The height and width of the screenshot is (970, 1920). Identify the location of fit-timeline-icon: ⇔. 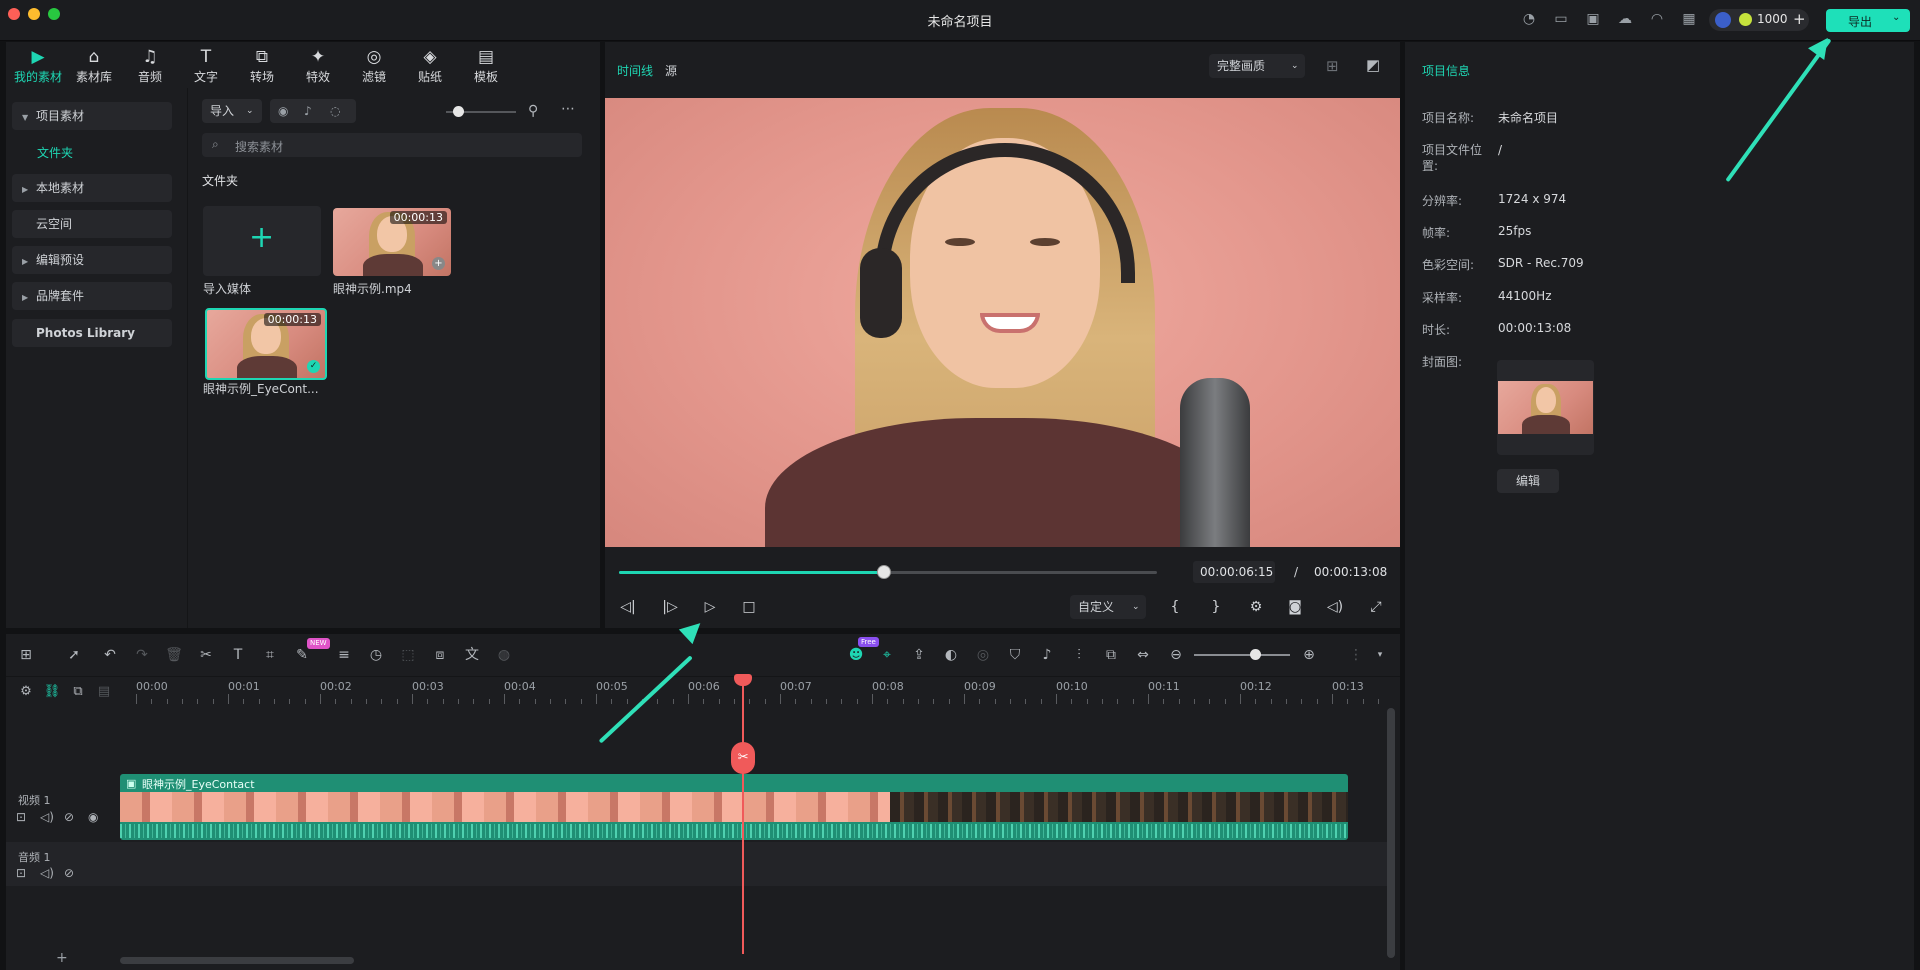
(1143, 655).